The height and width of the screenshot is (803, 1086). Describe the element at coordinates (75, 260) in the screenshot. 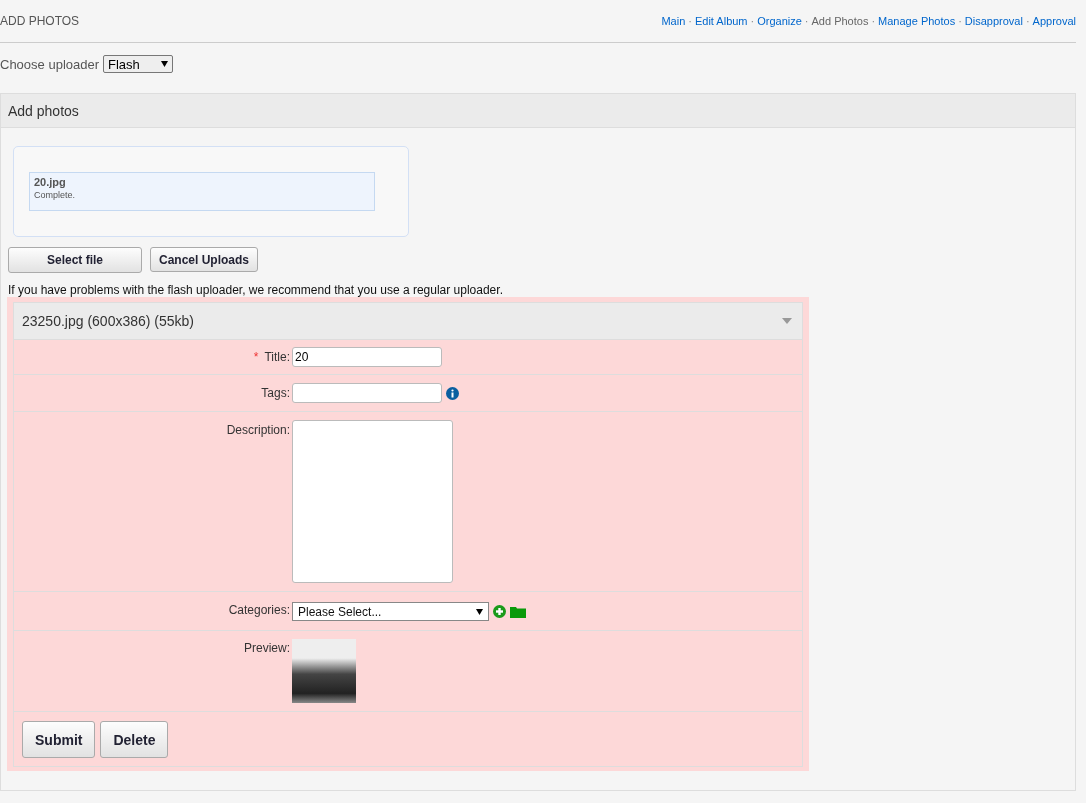

I see `select-file-button: Select file` at that location.